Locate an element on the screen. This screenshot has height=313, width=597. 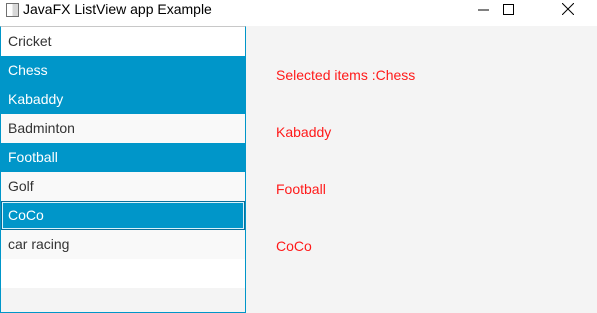
java-window-icon is located at coordinates (12, 10).